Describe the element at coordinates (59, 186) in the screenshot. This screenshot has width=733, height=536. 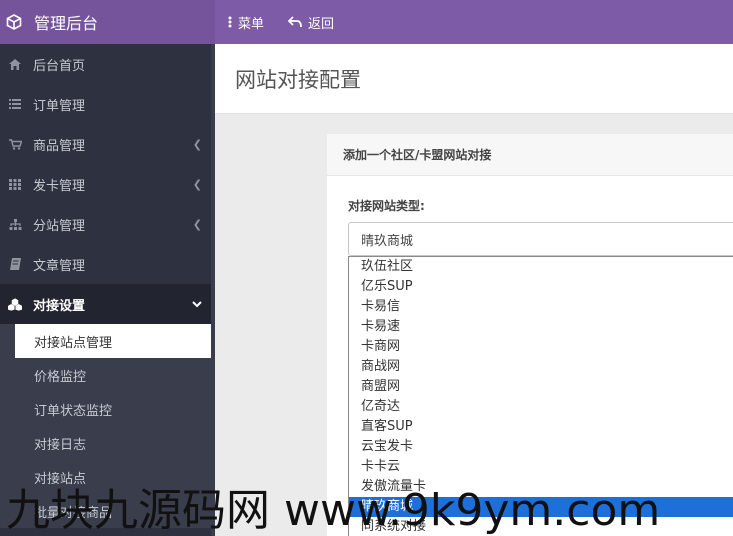
I see `sidebar-item-label: 发卡管理` at that location.